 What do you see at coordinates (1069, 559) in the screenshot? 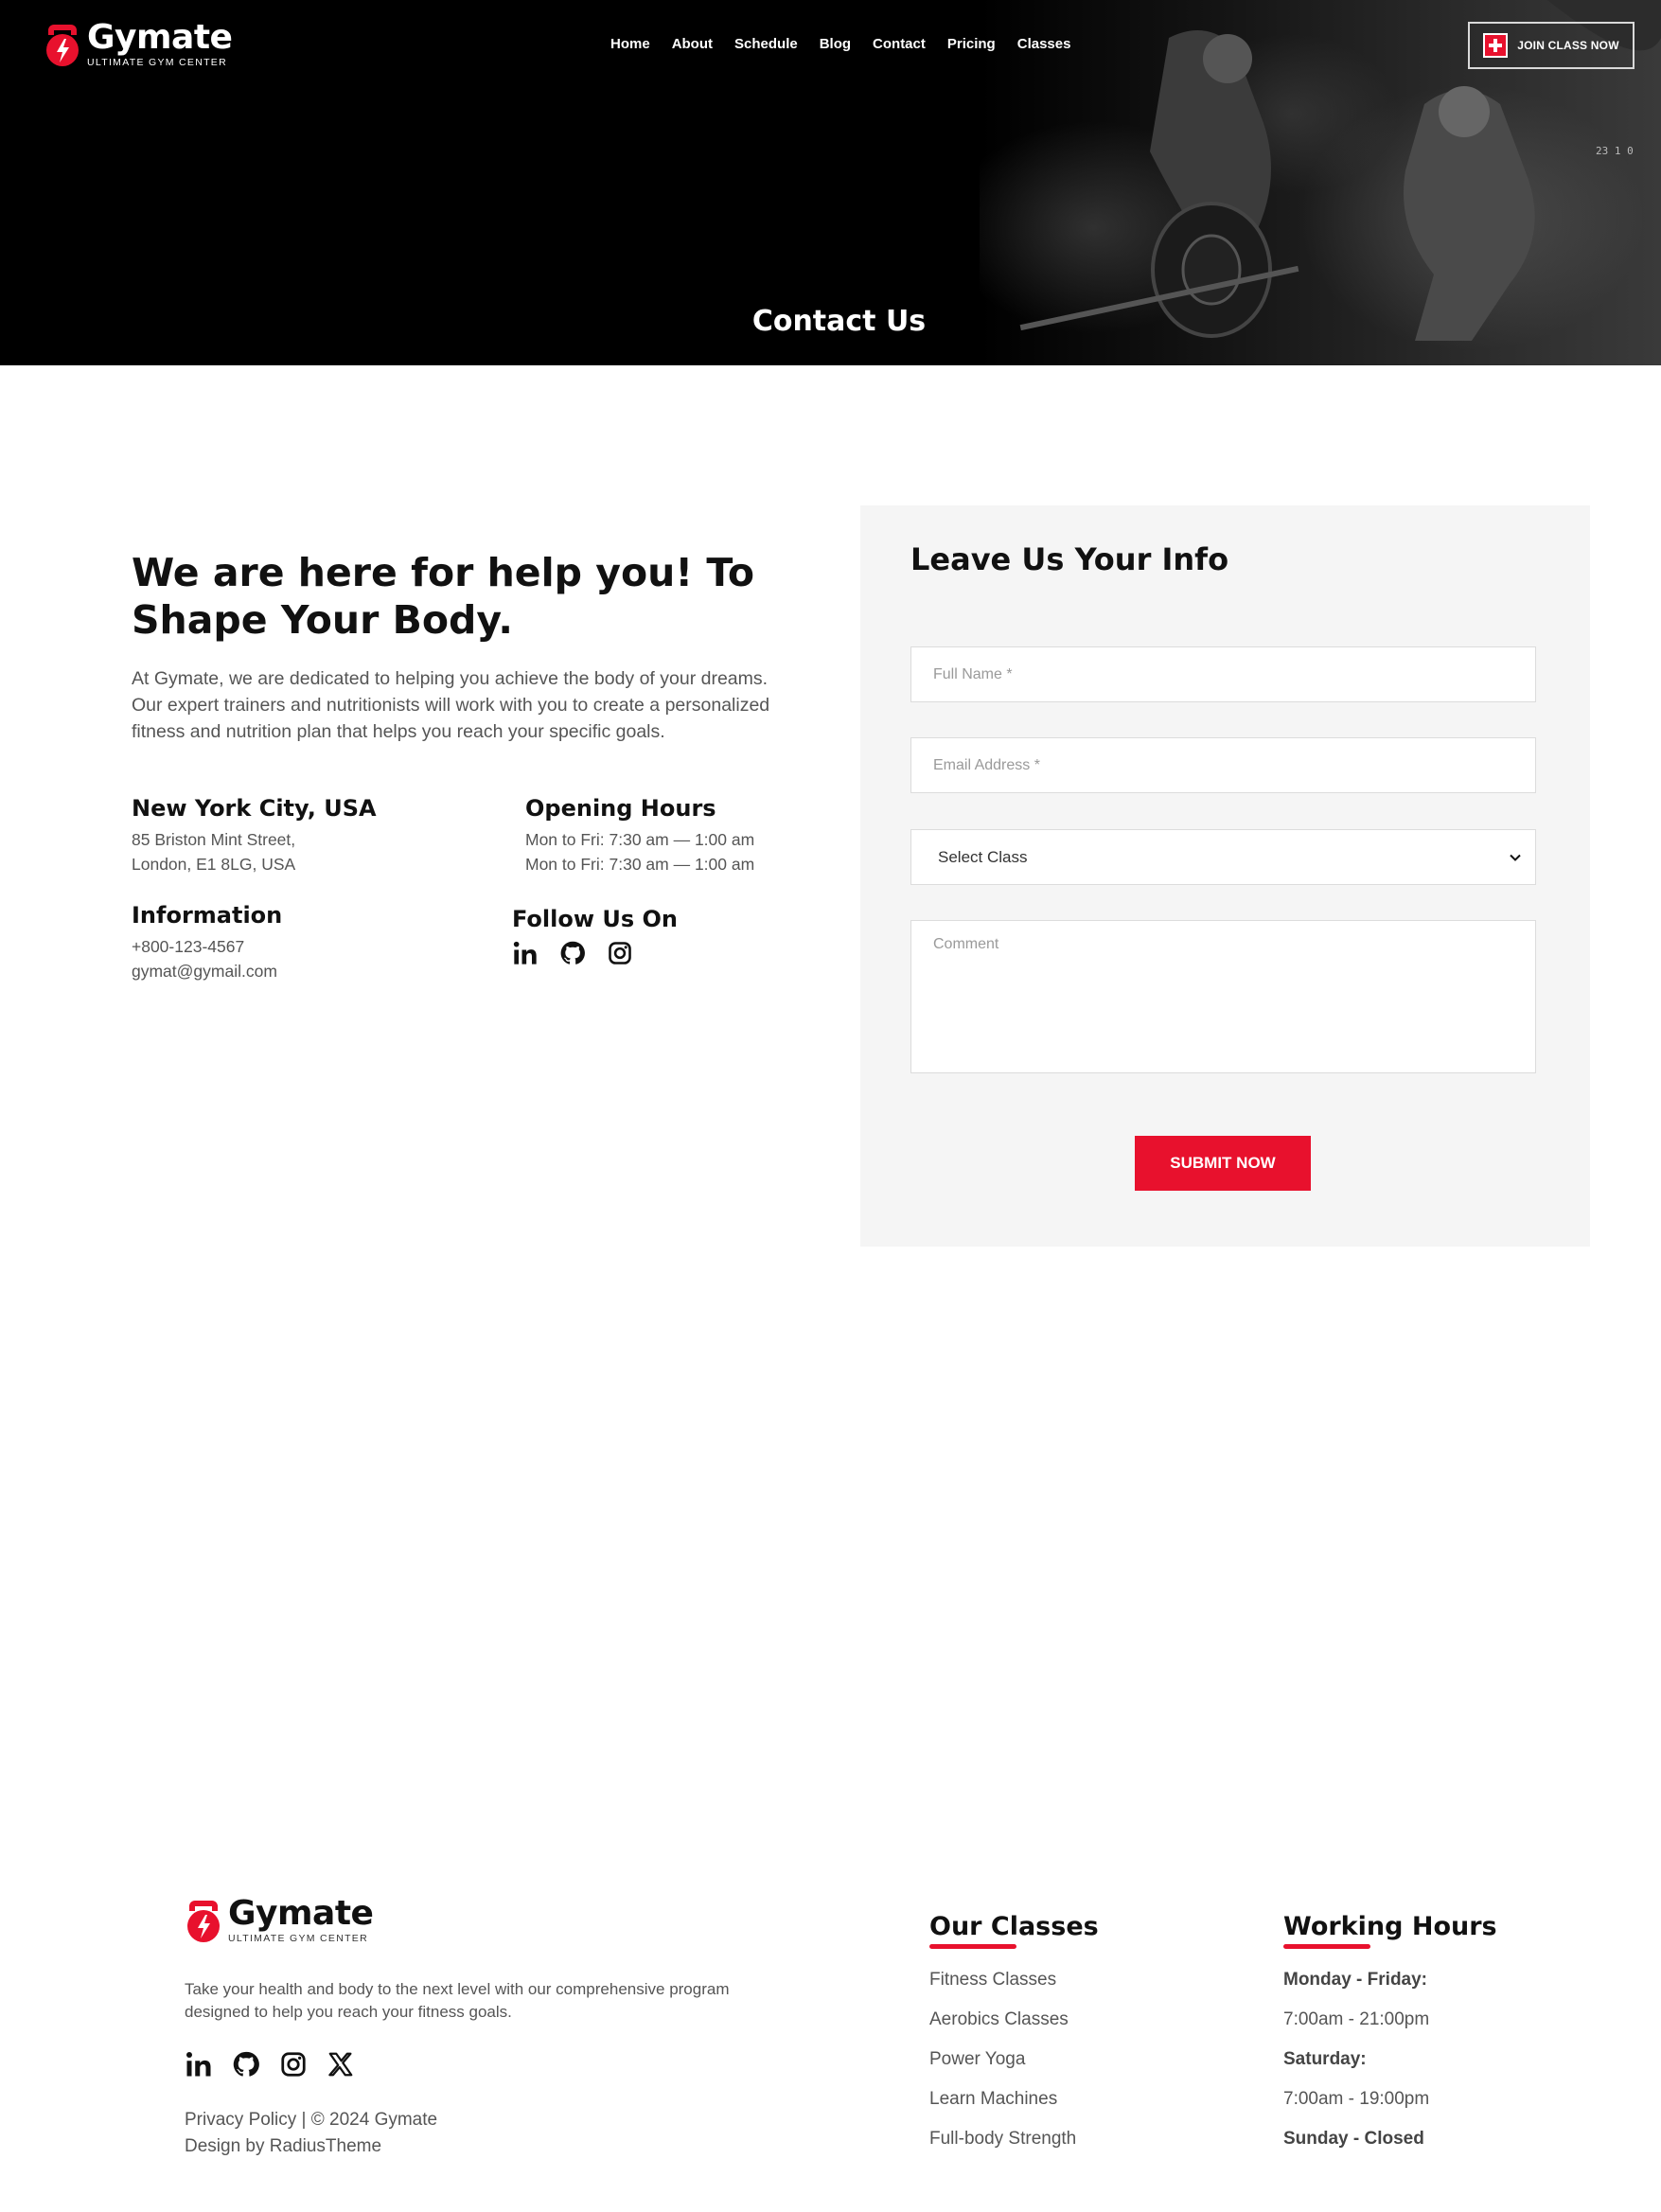
I see `form-title: Leave Us Your Info` at bounding box center [1069, 559].